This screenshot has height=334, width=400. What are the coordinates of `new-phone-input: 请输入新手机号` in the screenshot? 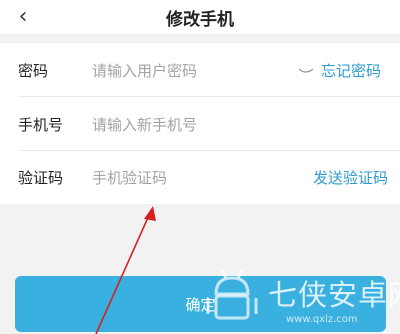 It's located at (144, 124).